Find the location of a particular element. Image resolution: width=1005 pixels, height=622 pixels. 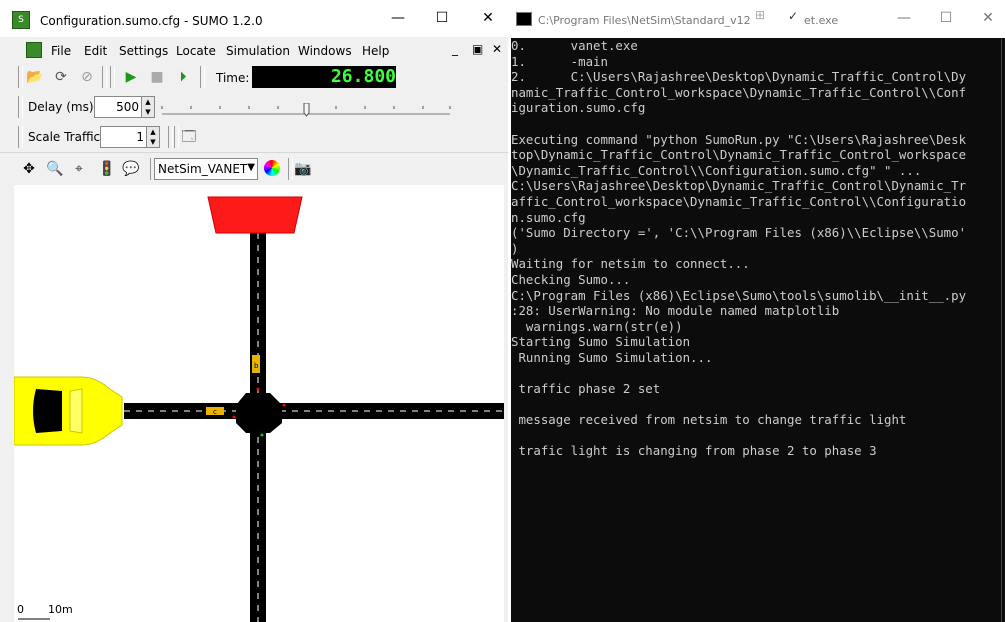

menu-settings: Settings is located at coordinates (143, 51).